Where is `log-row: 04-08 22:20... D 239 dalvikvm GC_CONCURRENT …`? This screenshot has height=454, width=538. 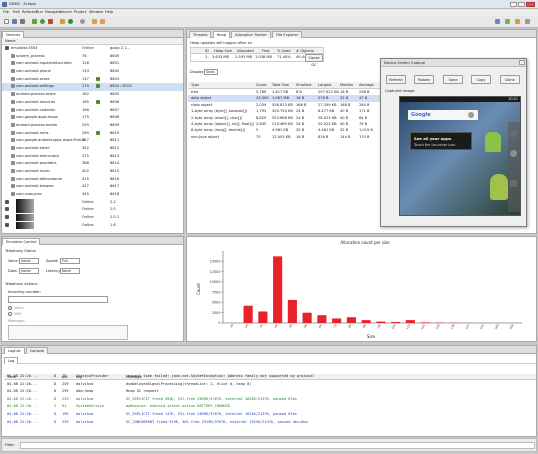 log-row: 04-08 22:20... D 239 dalvikvm GC_CONCURRENT … is located at coordinates (270, 423).